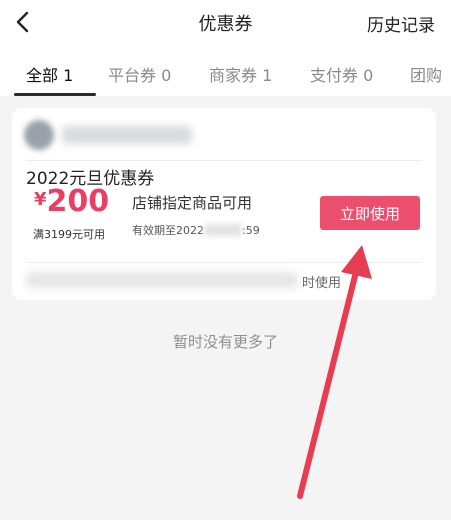 This screenshot has width=451, height=520. What do you see at coordinates (240, 74) in the screenshot?
I see `tab-merchant: 商家券 1` at bounding box center [240, 74].